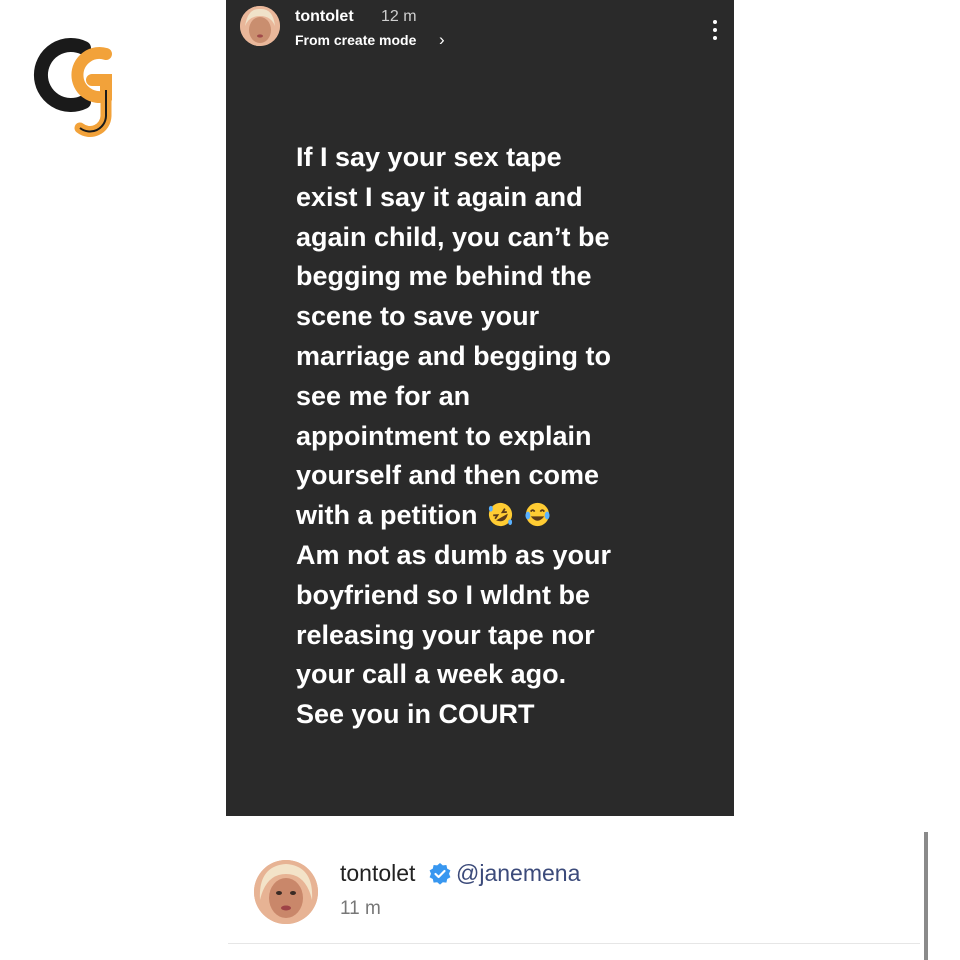 The width and height of the screenshot is (960, 960). Describe the element at coordinates (443, 594) in the screenshot. I see `story-text-line: boyfriend so I wldnt be` at that location.